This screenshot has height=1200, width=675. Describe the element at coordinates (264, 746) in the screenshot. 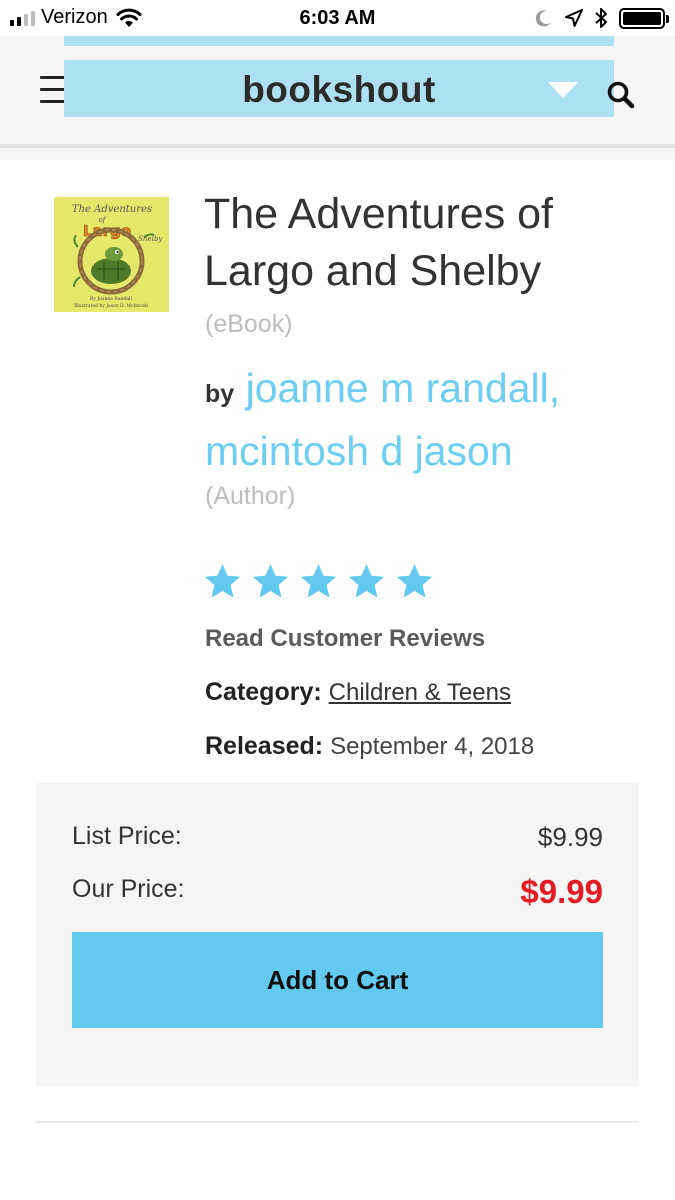

I see `released-label: Released:` at that location.